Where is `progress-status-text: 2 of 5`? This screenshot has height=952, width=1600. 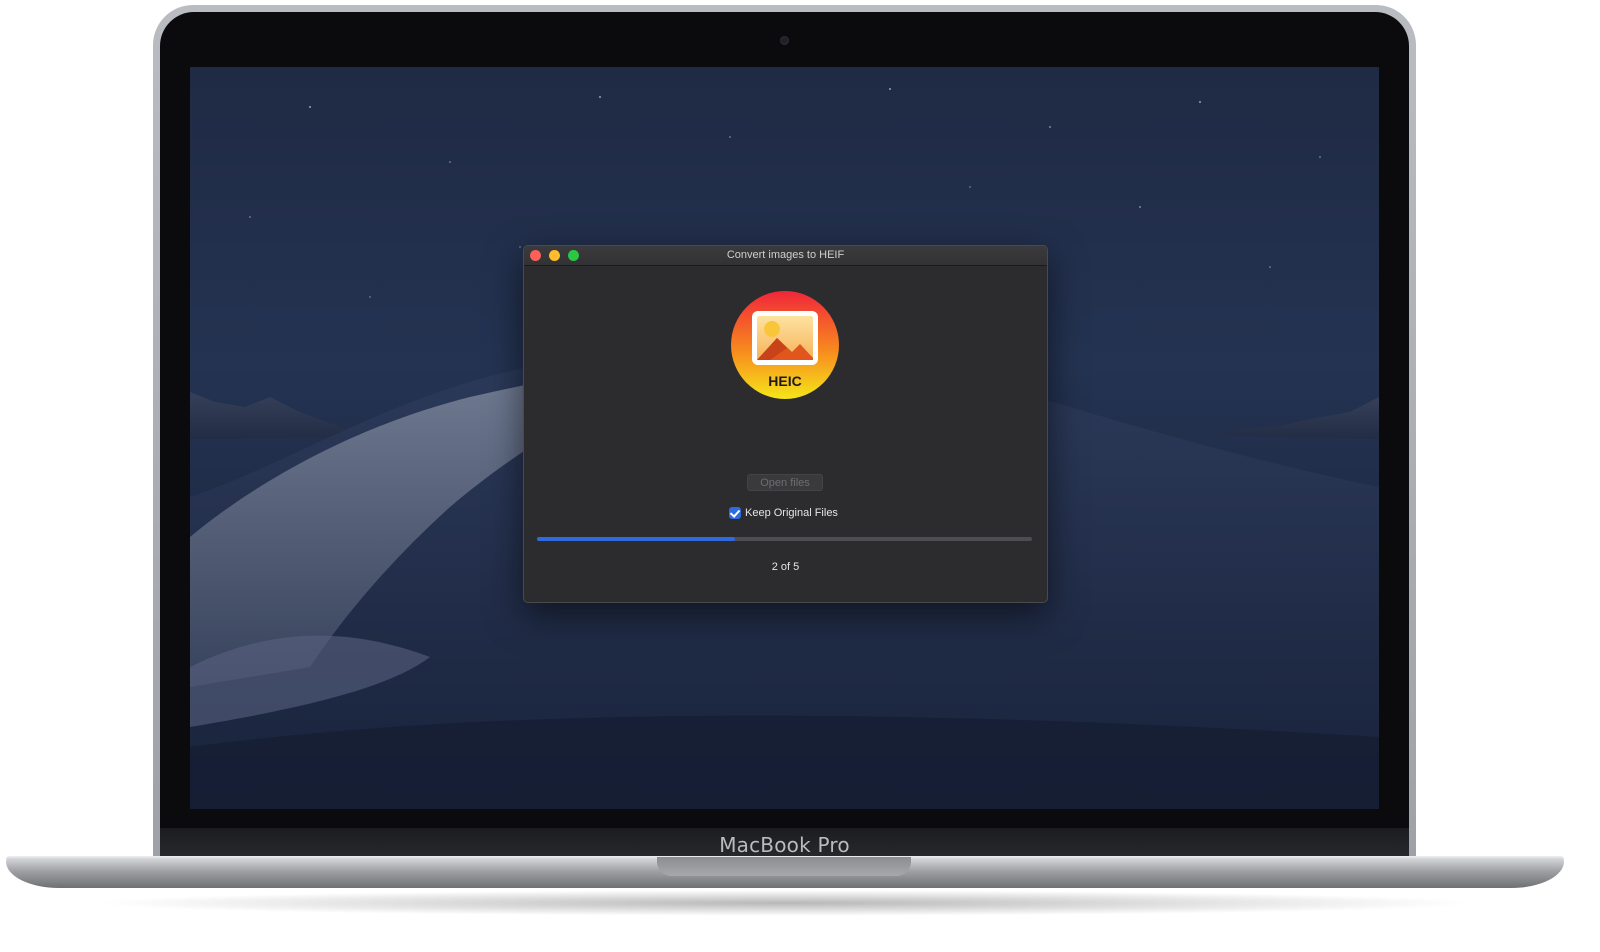
progress-status-text: 2 of 5 is located at coordinates (785, 567).